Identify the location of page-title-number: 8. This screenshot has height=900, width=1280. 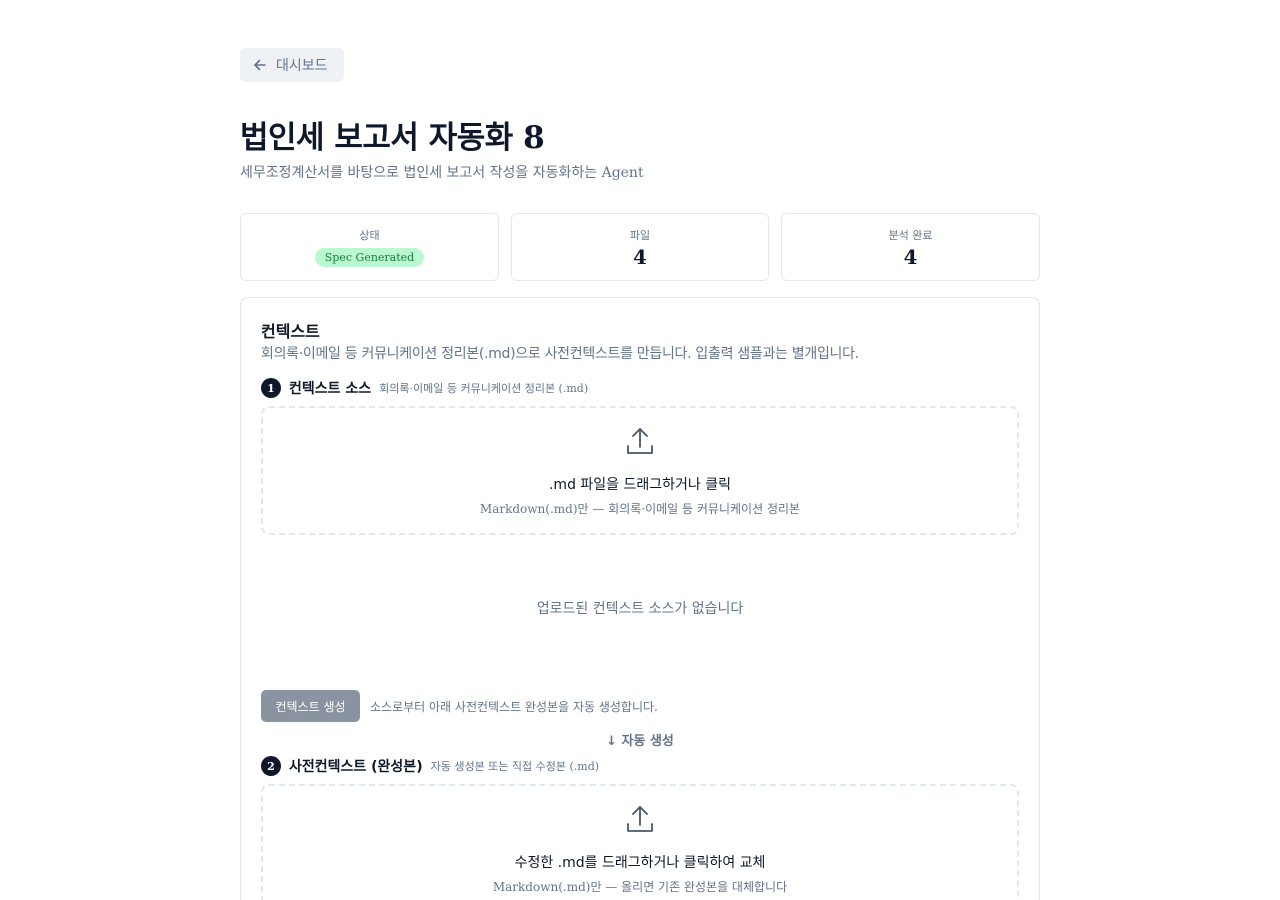
(534, 138).